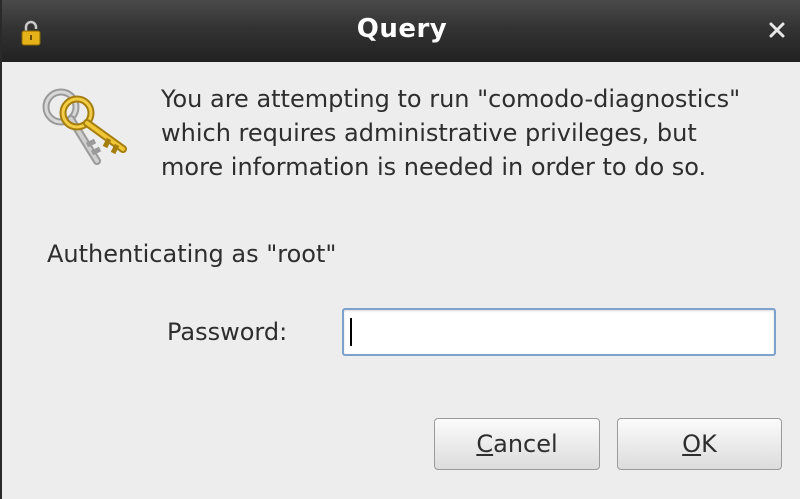 This screenshot has width=800, height=499. Describe the element at coordinates (692, 444) in the screenshot. I see `ok-mnemonic: O` at that location.